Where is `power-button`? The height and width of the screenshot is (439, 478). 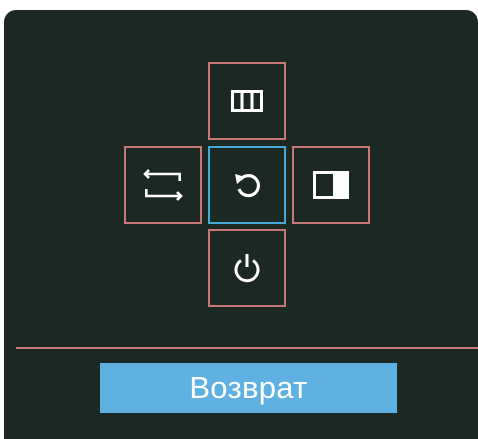
power-button is located at coordinates (247, 268).